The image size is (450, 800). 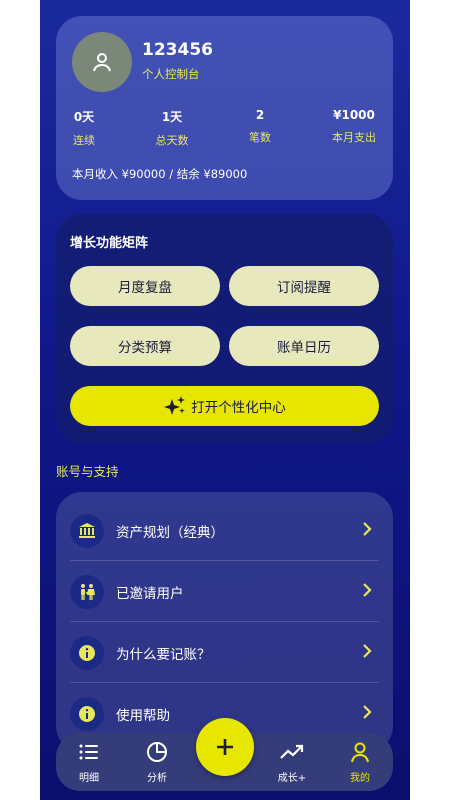 What do you see at coordinates (84, 140) in the screenshot?
I see `stat-label: 连续` at bounding box center [84, 140].